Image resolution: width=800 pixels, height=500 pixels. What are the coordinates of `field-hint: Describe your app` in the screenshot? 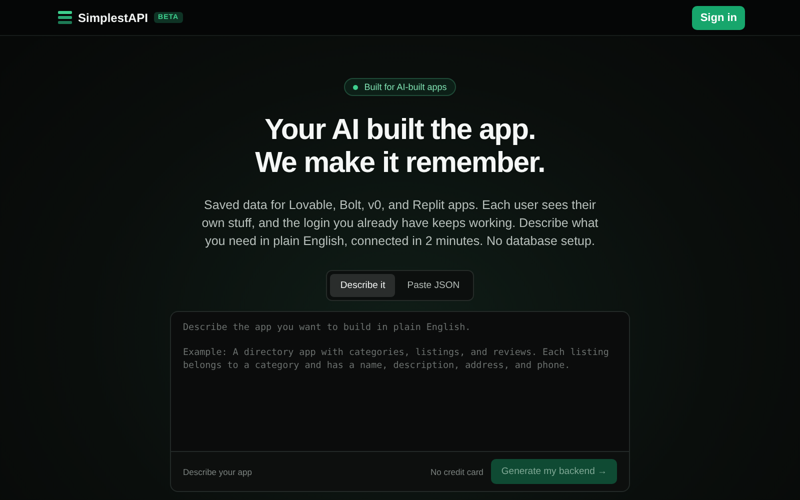 It's located at (218, 471).